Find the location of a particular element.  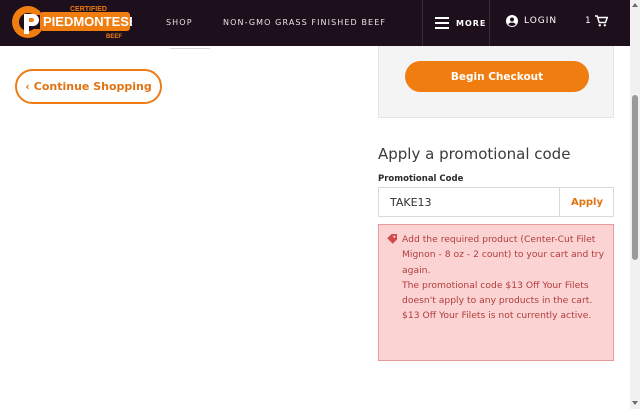

svg-text: PIEDMONTESE is located at coordinates (87, 21).